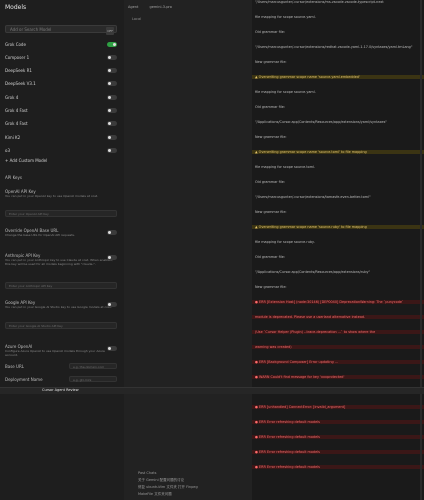 This screenshot has width=424, height=500. I want to click on model-row: DeepSeek R1, so click(61, 71).